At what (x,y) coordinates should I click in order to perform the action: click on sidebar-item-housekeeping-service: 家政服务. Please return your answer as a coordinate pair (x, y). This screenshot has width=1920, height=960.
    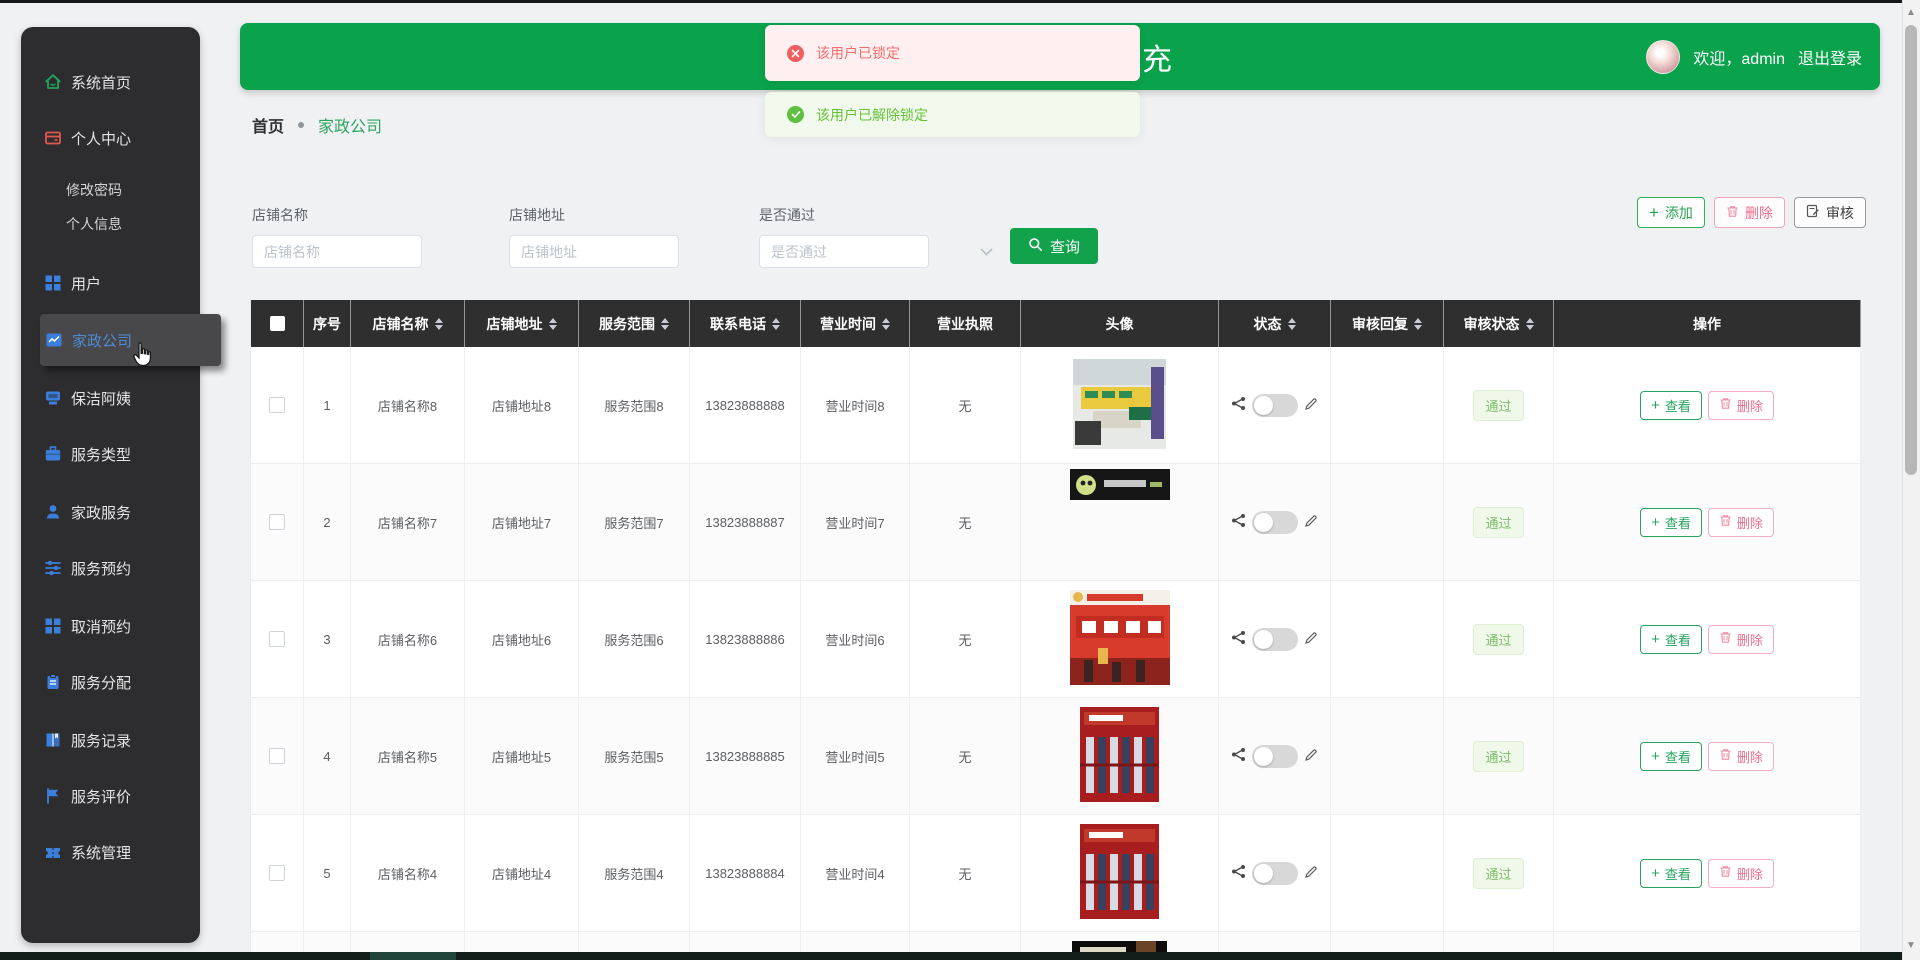
    Looking at the image, I should click on (87, 512).